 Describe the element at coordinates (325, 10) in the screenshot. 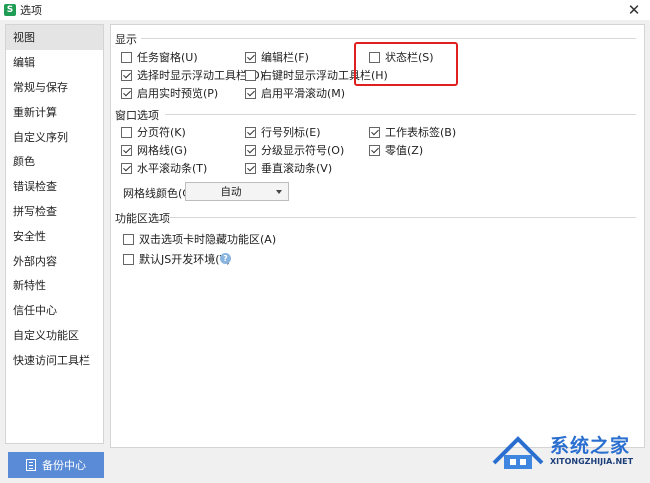

I see `title-bar: S 选项 ✕` at that location.